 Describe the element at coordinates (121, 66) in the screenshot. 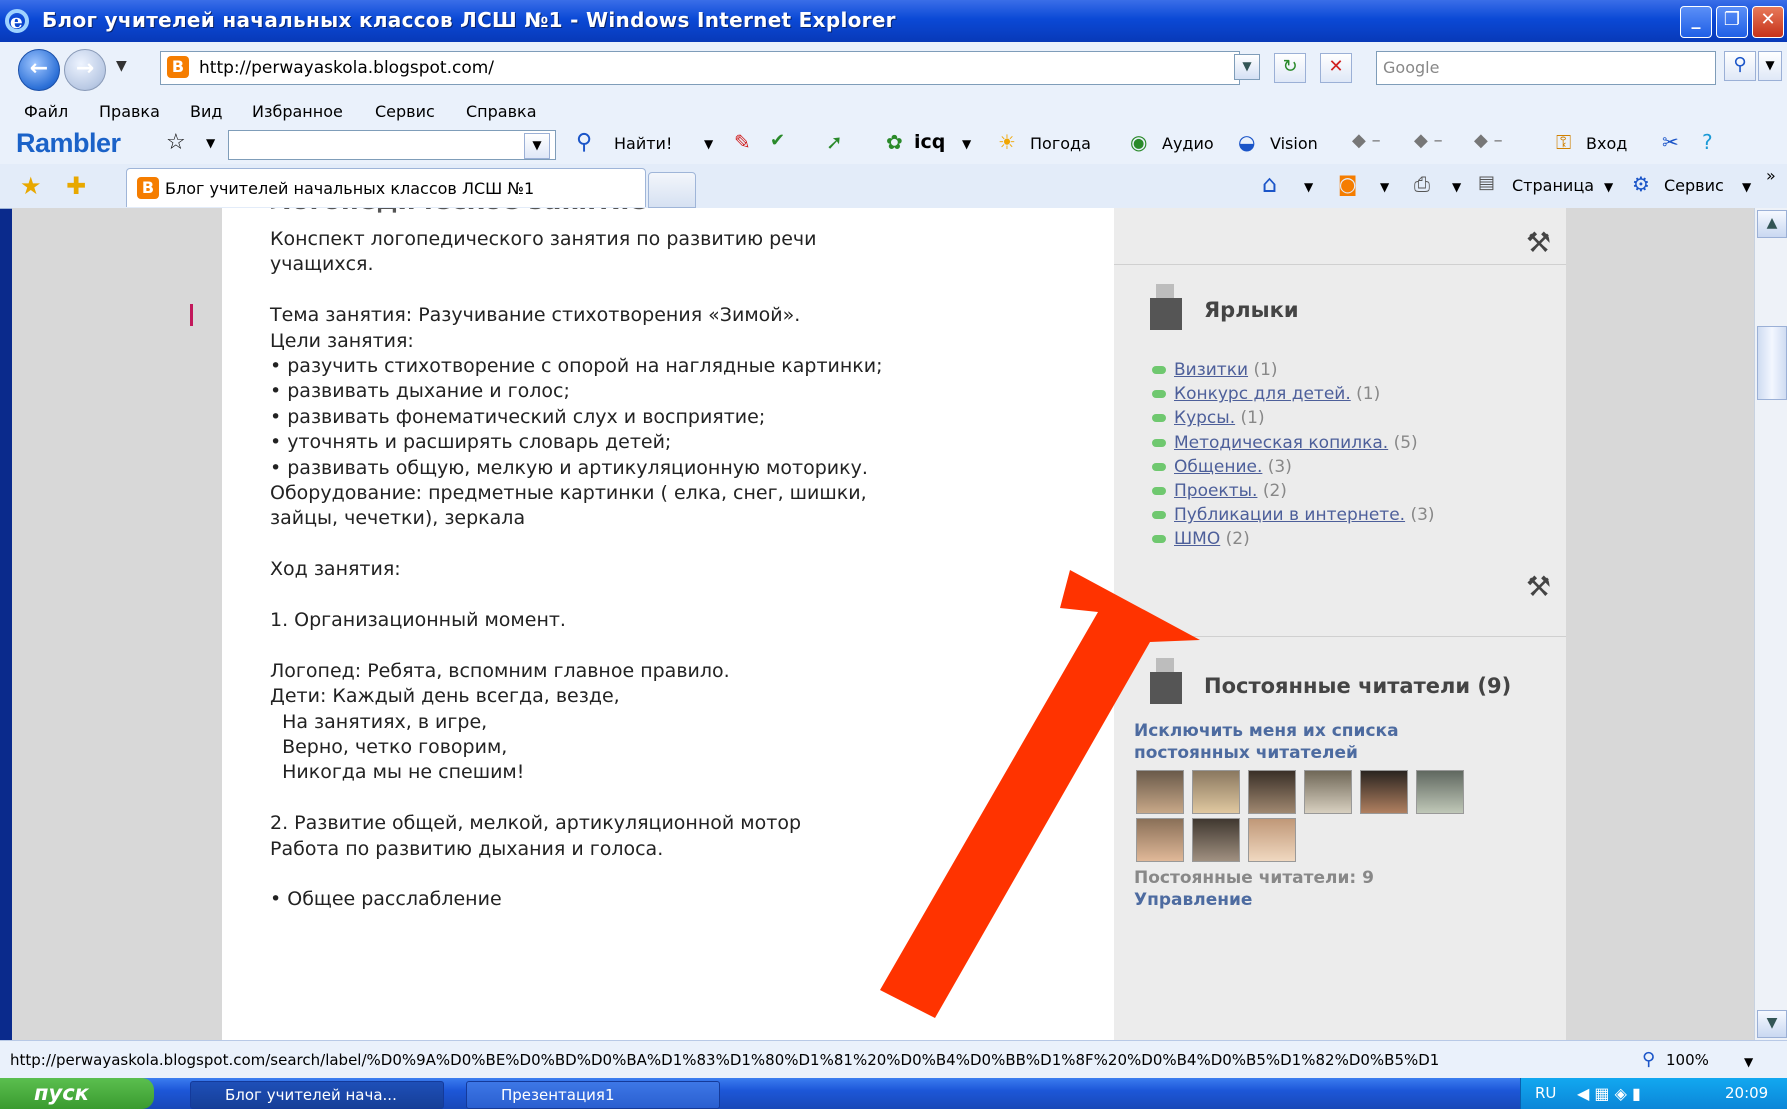

I see `history-dropdown-icon: ▼` at that location.